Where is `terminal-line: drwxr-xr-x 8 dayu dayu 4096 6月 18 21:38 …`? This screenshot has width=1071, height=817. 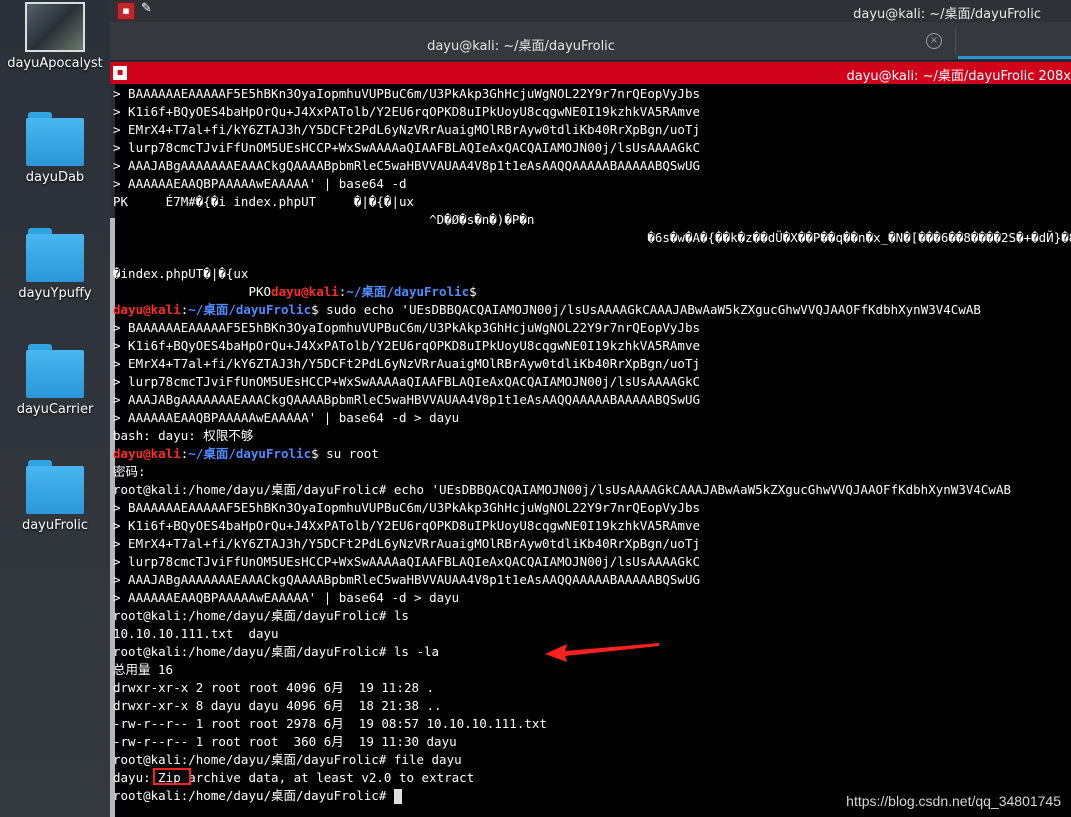
terminal-line: drwxr-xr-x 8 dayu dayu 4096 6月 18 21:38 … is located at coordinates (277, 705).